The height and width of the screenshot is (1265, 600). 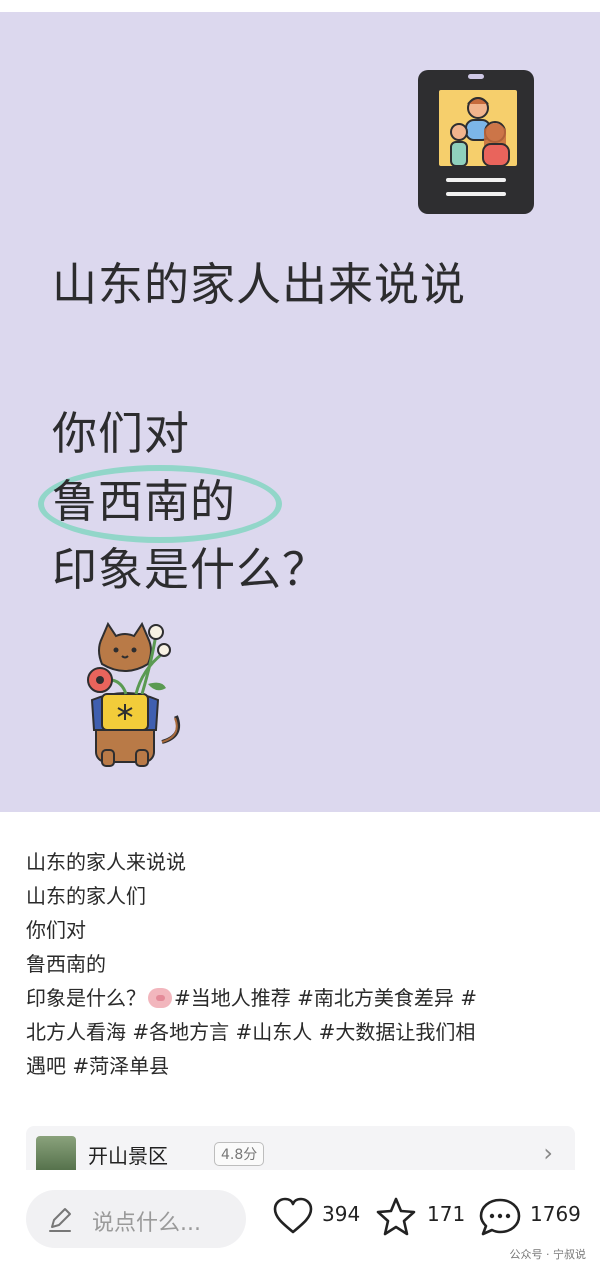 I want to click on cover-question-line: 印象是什么？, so click(x=190, y=569).